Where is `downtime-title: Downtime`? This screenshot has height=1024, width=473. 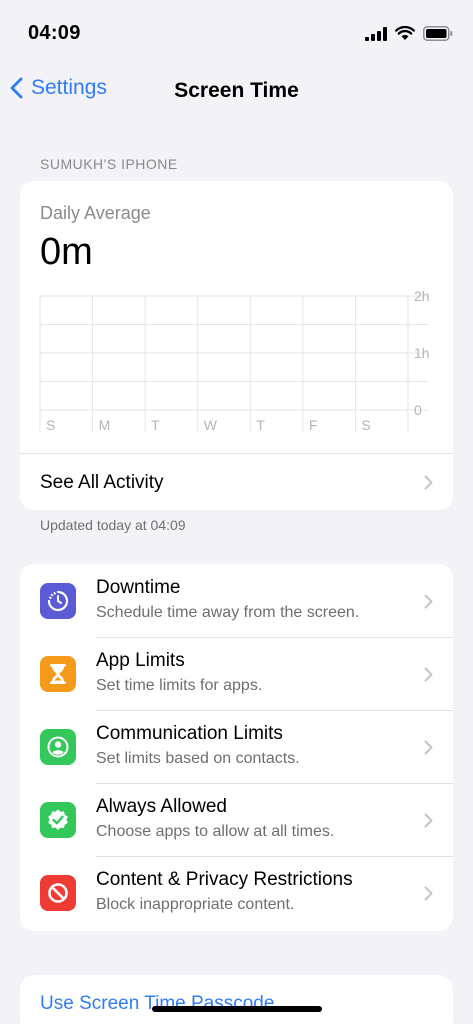
downtime-title: Downtime is located at coordinates (138, 587).